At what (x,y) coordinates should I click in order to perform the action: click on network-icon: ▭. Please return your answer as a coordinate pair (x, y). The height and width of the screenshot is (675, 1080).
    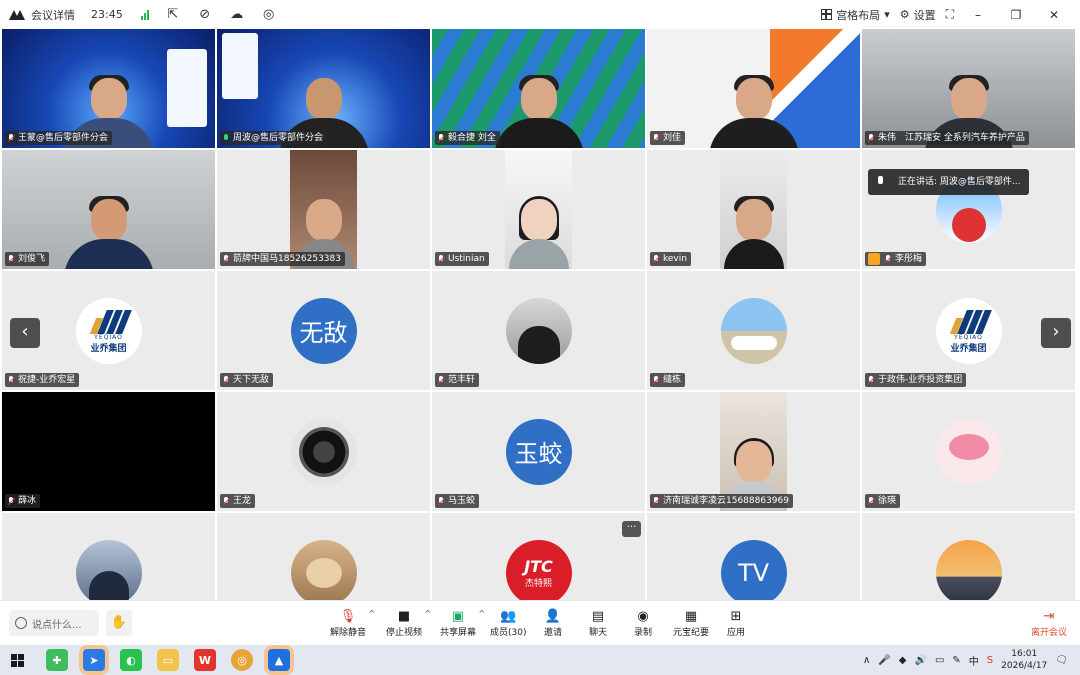
    Looking at the image, I should click on (939, 660).